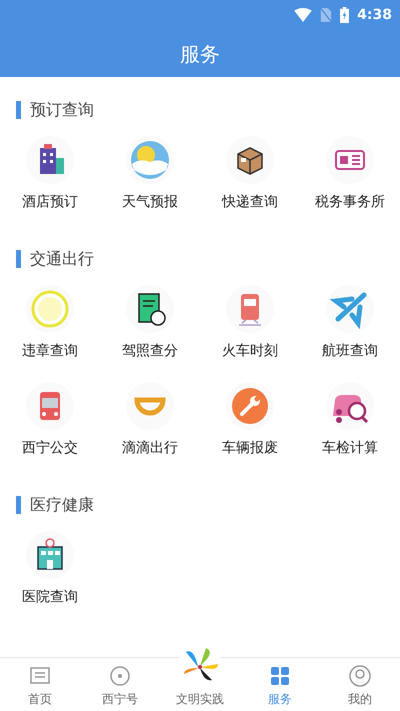 The image size is (400, 711). I want to click on section-title: 交通出行, so click(62, 259).